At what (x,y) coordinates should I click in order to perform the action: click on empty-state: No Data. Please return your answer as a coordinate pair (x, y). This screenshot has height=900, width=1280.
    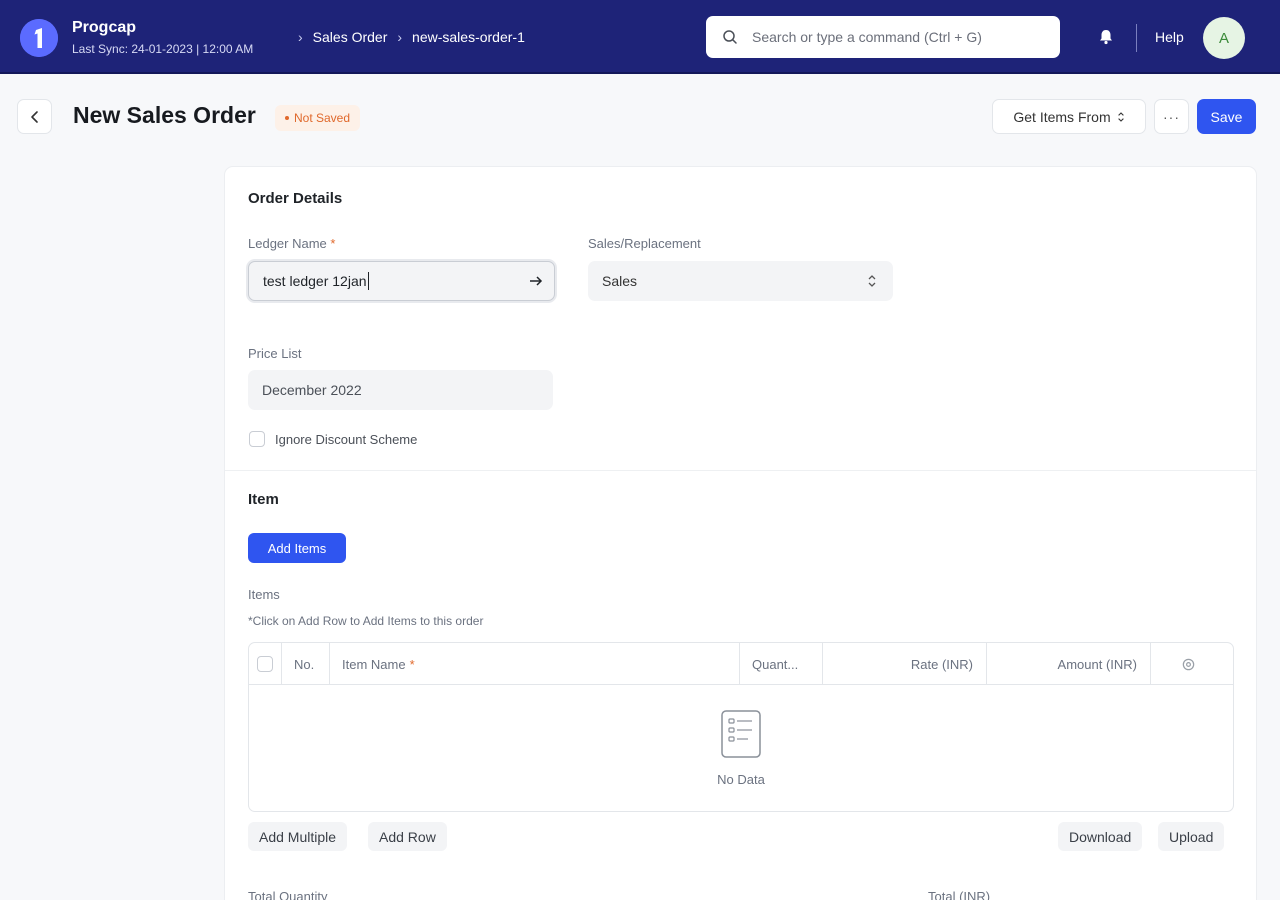
    Looking at the image, I should click on (741, 748).